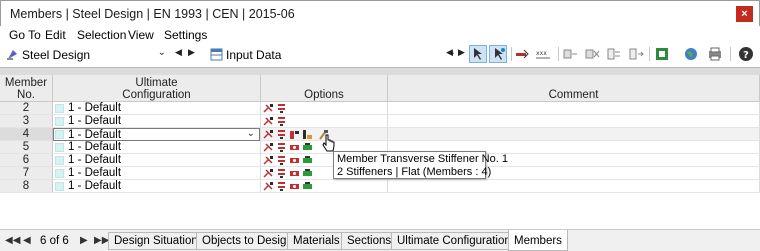 This screenshot has width=760, height=251. Describe the element at coordinates (56, 55) in the screenshot. I see `module-combo-label: Steel Design` at that location.